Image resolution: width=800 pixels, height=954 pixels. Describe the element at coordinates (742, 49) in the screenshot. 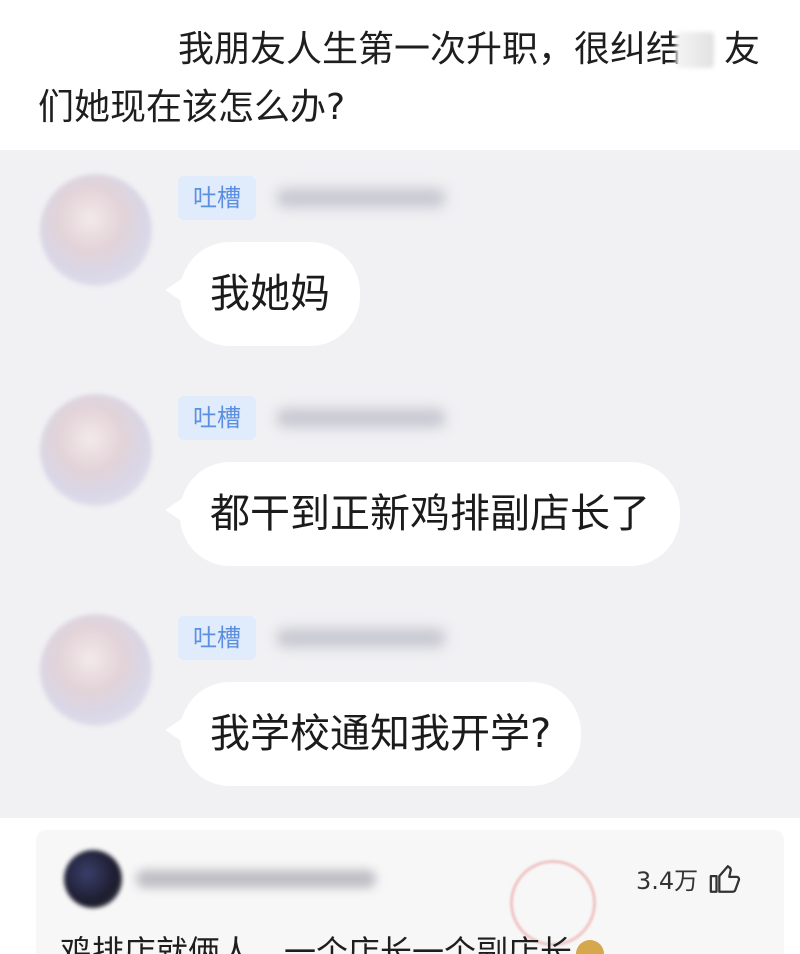

I see `post-text-line-1-end: 友` at that location.